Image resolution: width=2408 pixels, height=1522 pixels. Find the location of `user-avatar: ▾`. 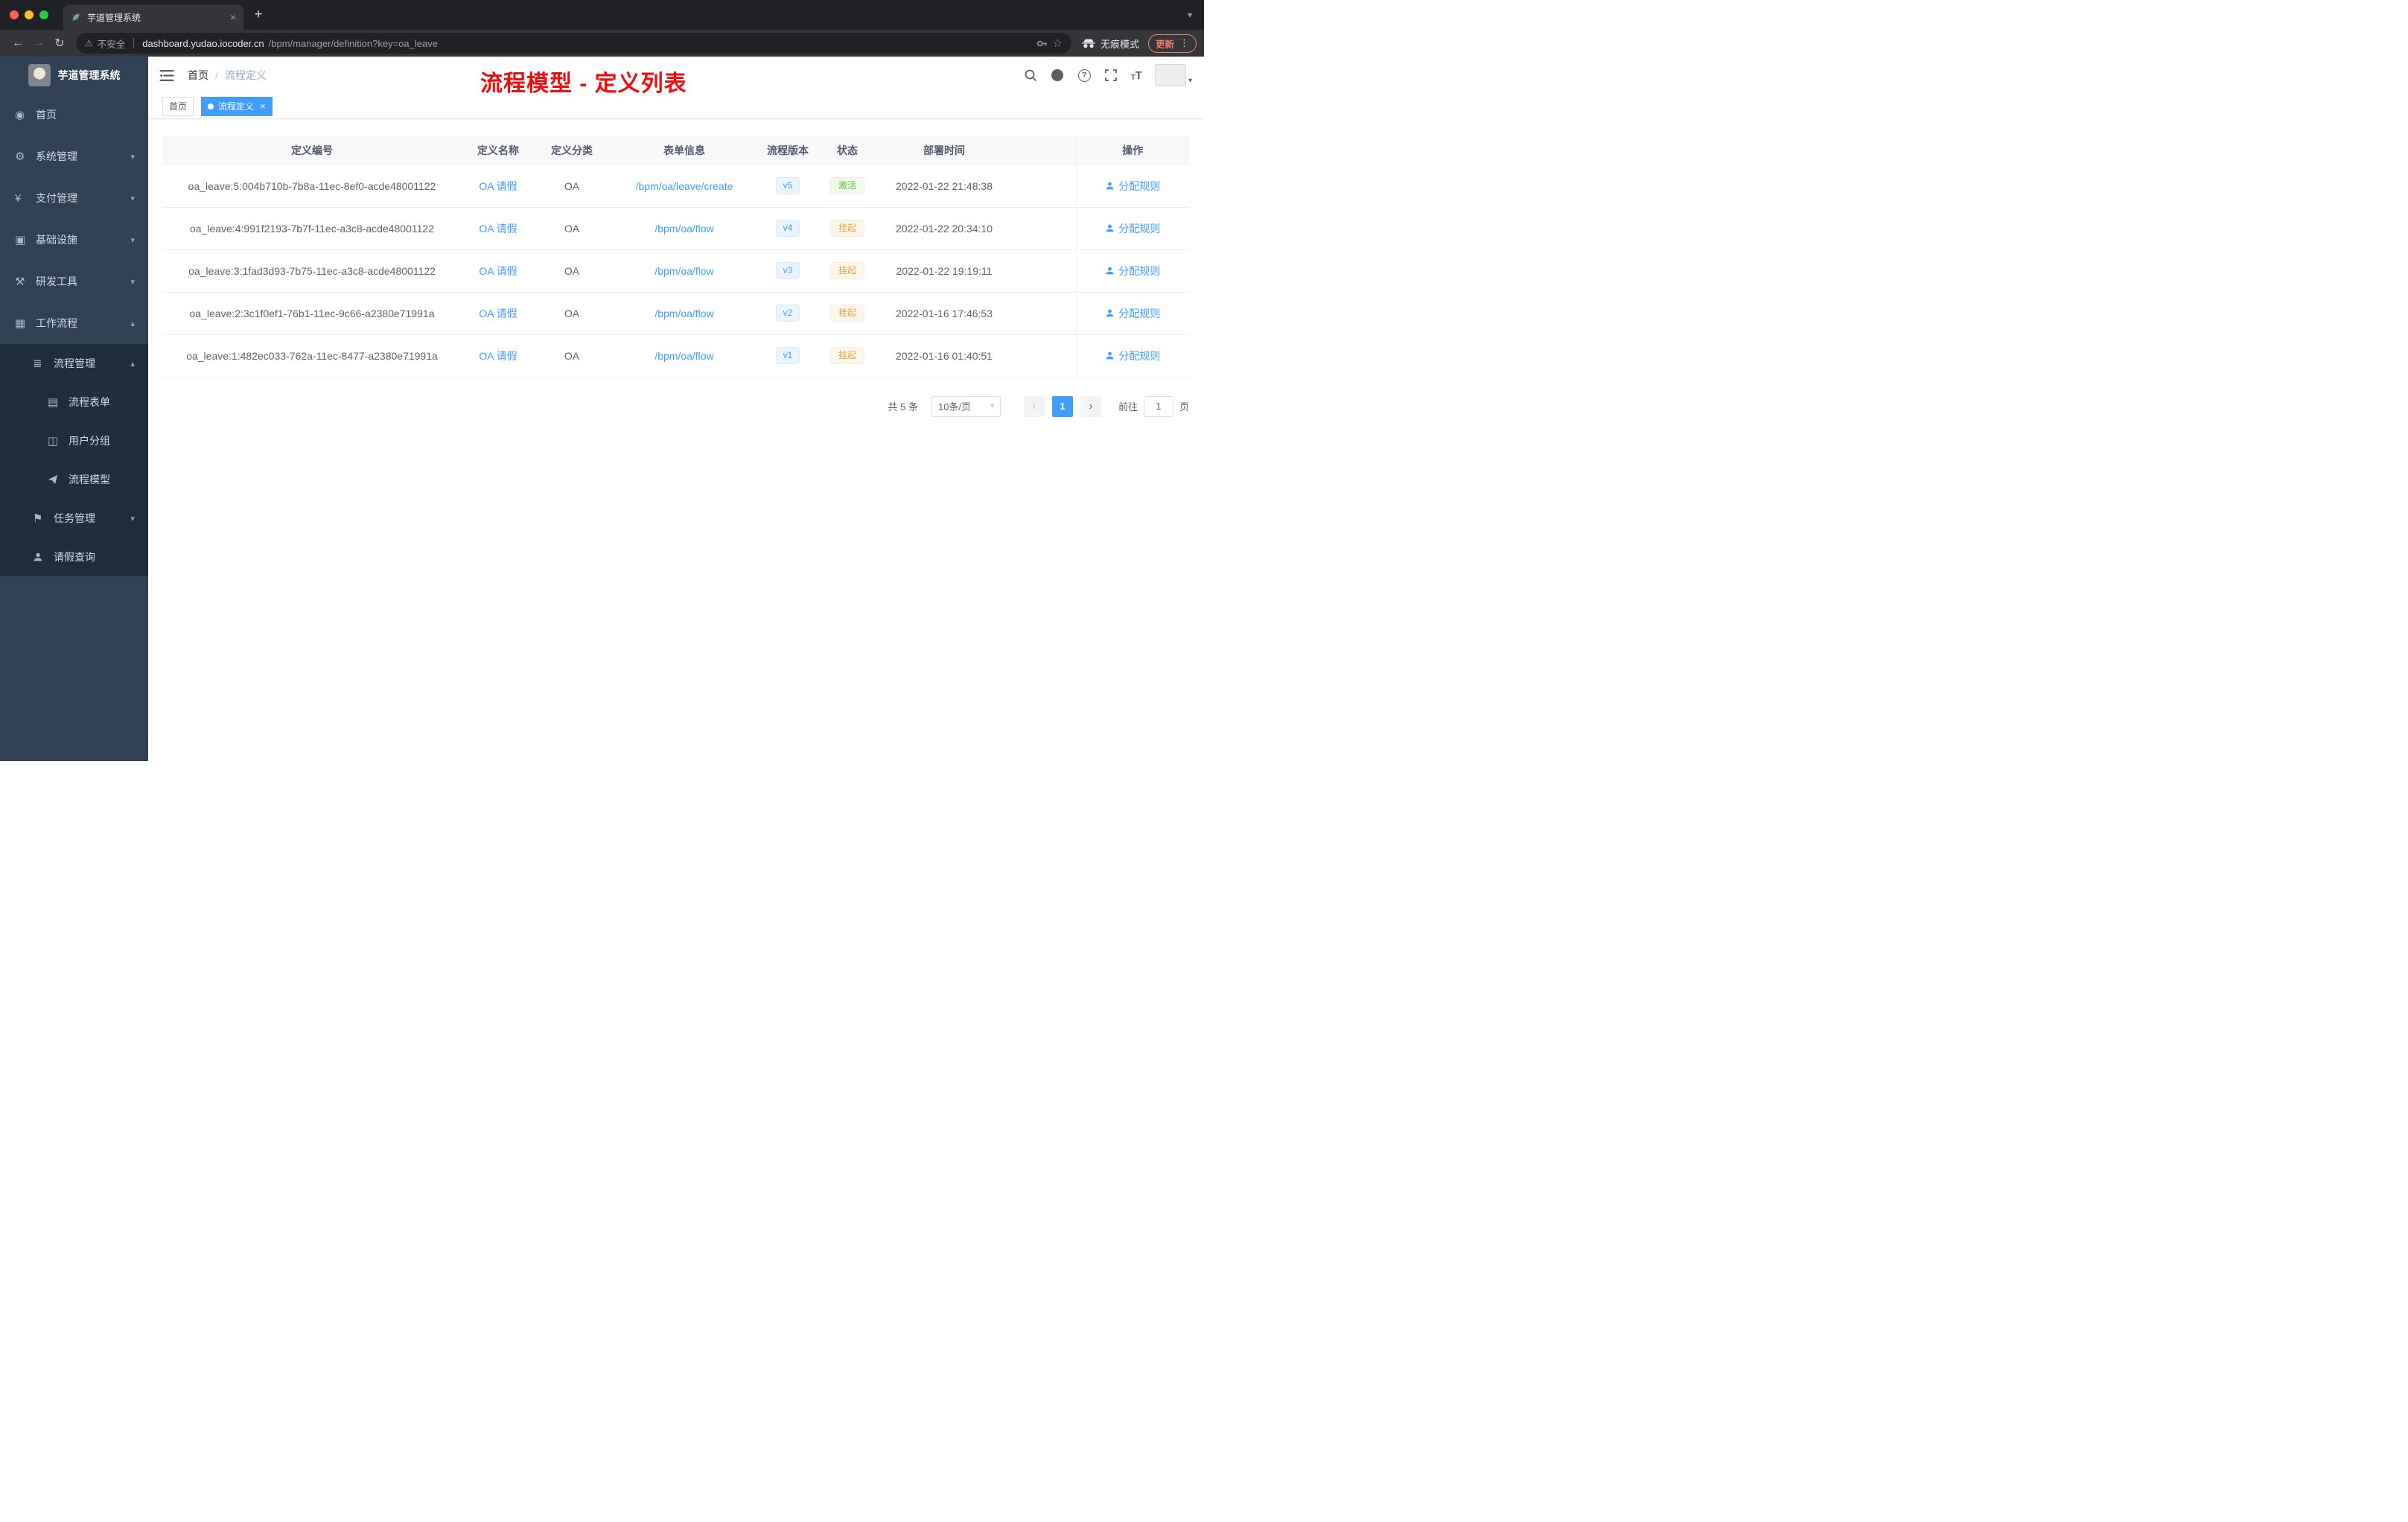

user-avatar: ▾ is located at coordinates (1173, 75).